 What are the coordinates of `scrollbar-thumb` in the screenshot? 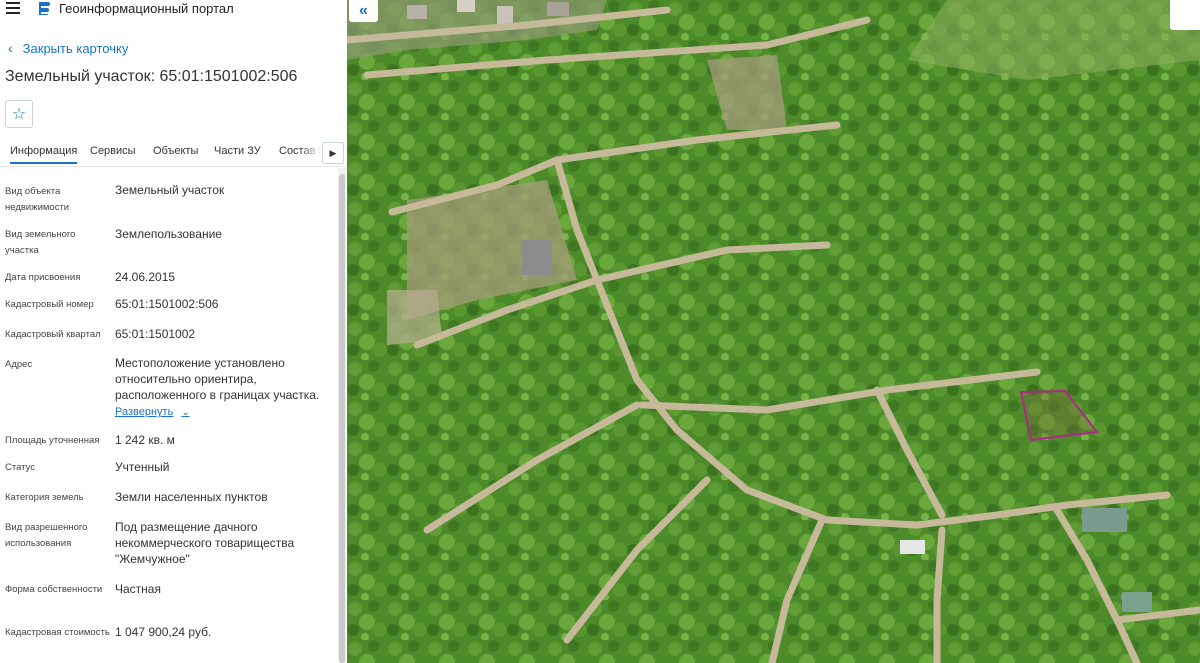 It's located at (342, 418).